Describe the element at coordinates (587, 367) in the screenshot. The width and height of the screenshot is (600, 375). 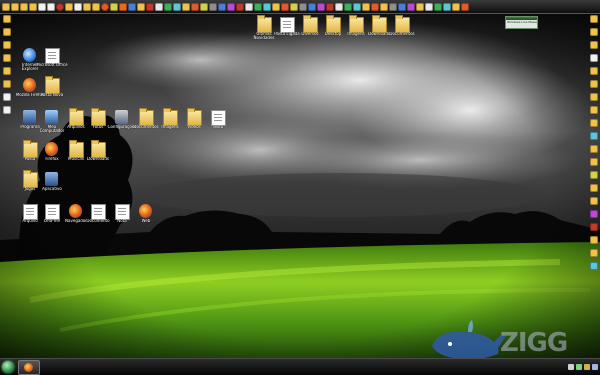
I see `shield-icon` at that location.